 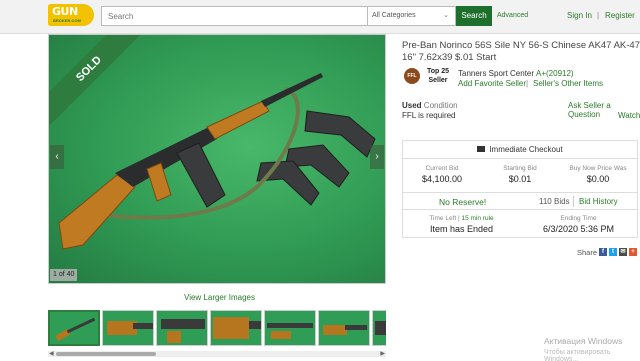 I want to click on email-icon: ✉, so click(x=623, y=252).